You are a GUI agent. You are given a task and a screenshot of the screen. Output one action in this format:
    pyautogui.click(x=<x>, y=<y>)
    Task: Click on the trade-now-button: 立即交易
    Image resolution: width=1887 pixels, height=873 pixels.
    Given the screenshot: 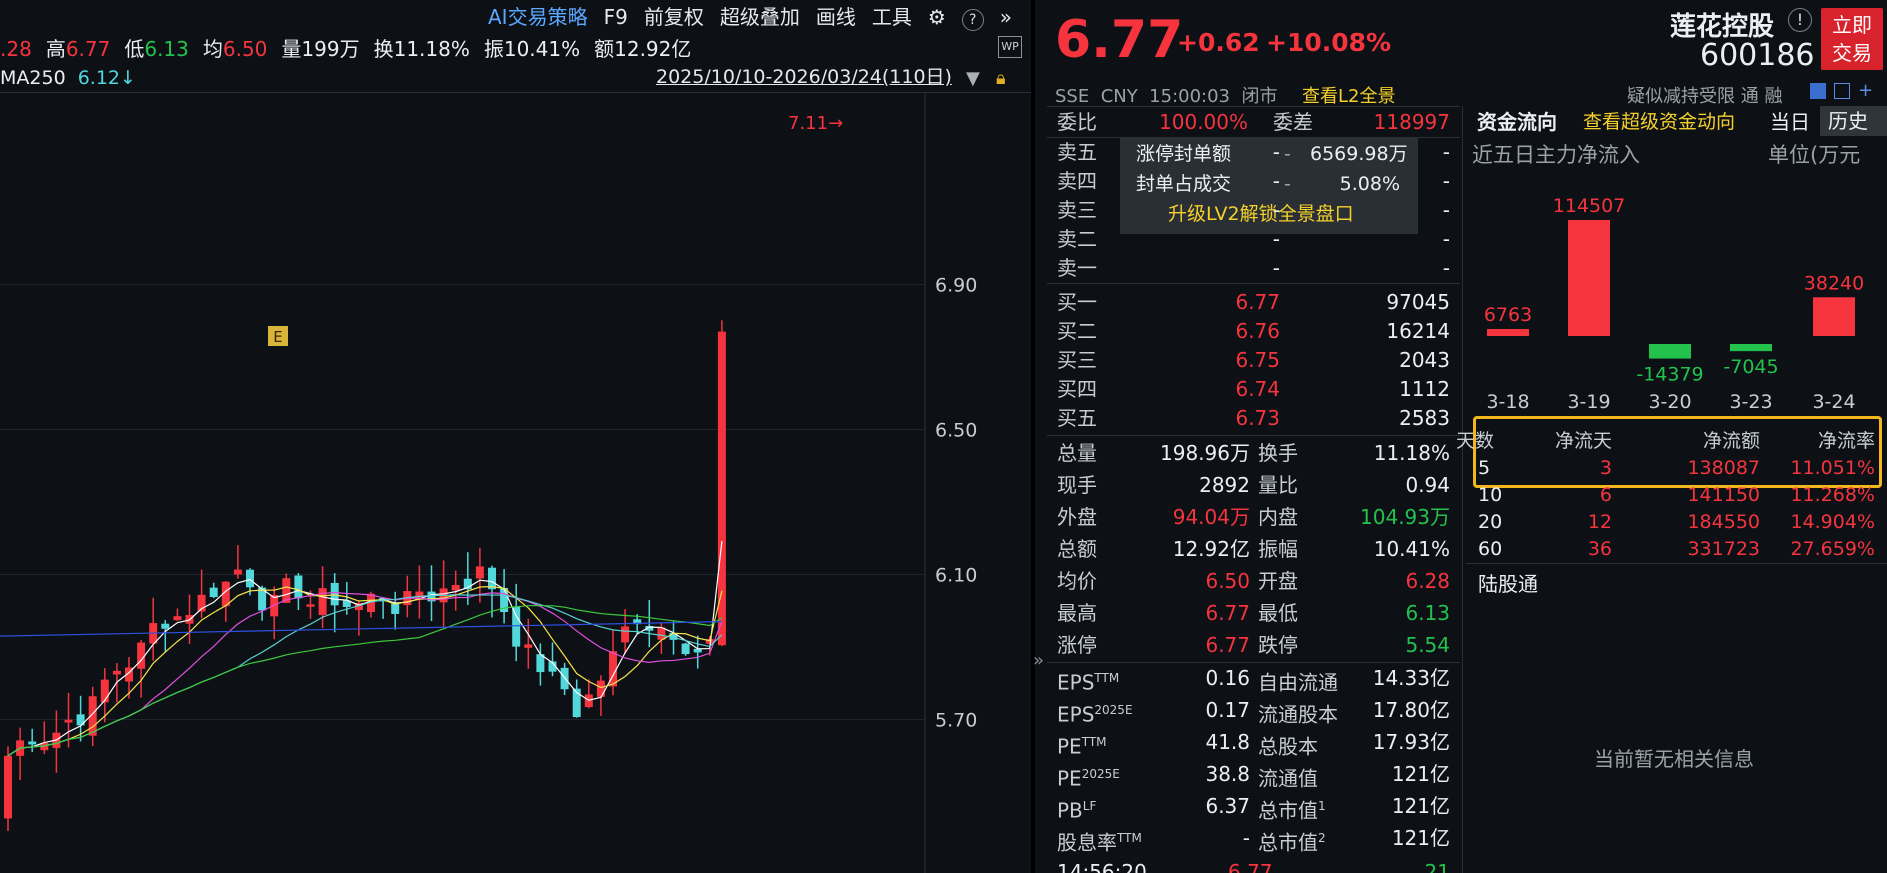 What is the action you would take?
    pyautogui.click(x=1852, y=39)
    